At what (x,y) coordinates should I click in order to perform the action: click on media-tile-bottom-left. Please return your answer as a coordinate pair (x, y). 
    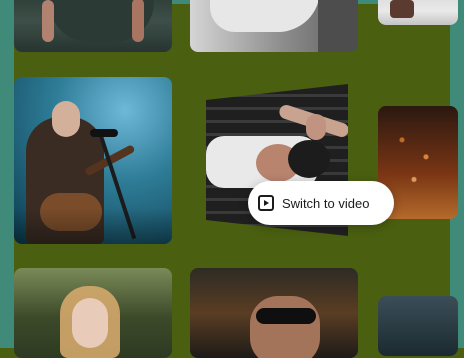
    Looking at the image, I should click on (93, 313).